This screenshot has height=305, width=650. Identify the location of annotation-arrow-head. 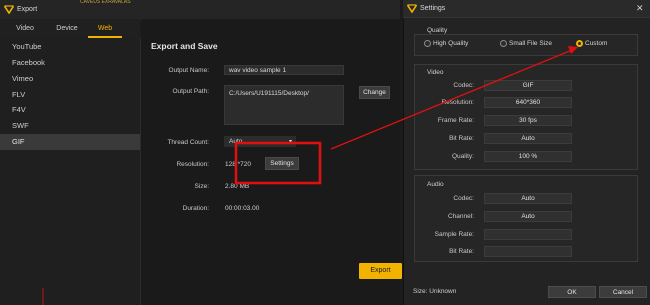
(573, 50).